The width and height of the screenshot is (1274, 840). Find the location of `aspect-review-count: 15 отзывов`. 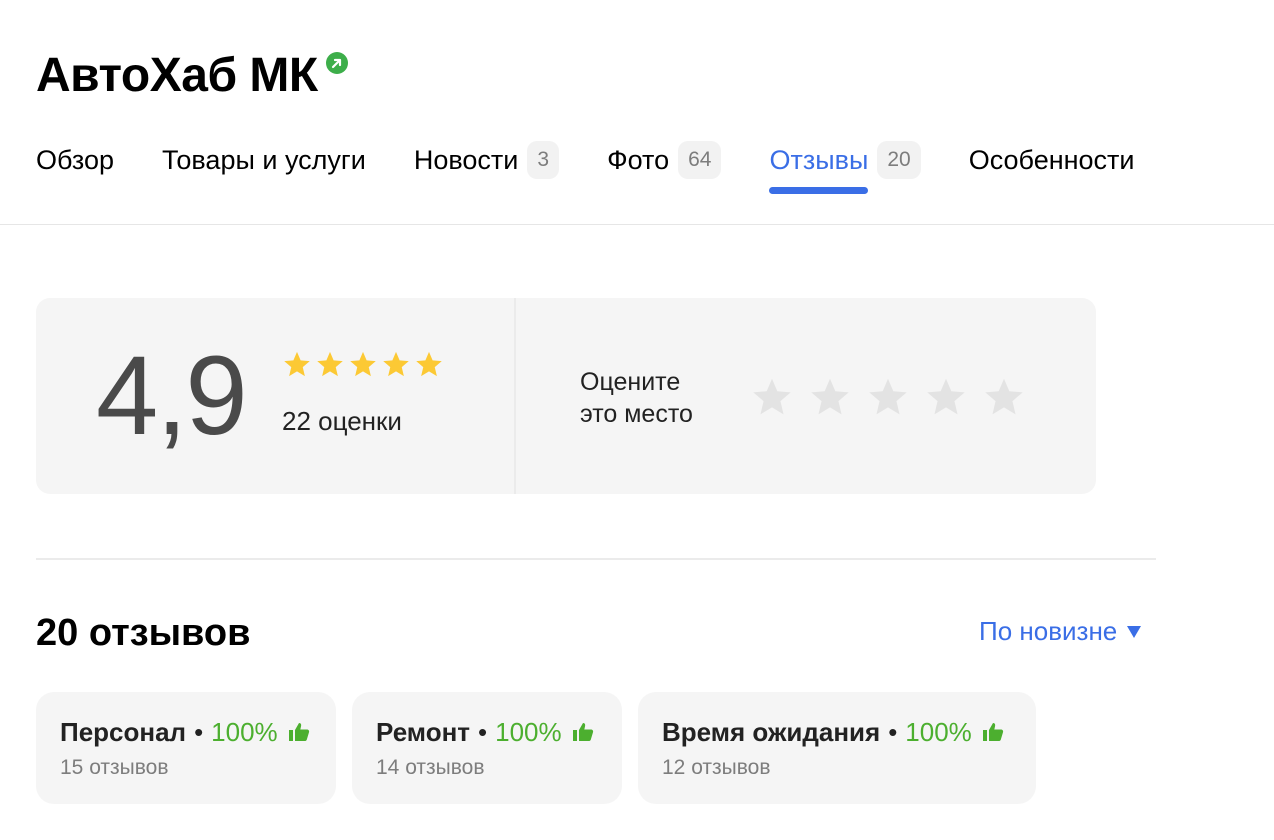

aspect-review-count: 15 отзывов is located at coordinates (114, 767).